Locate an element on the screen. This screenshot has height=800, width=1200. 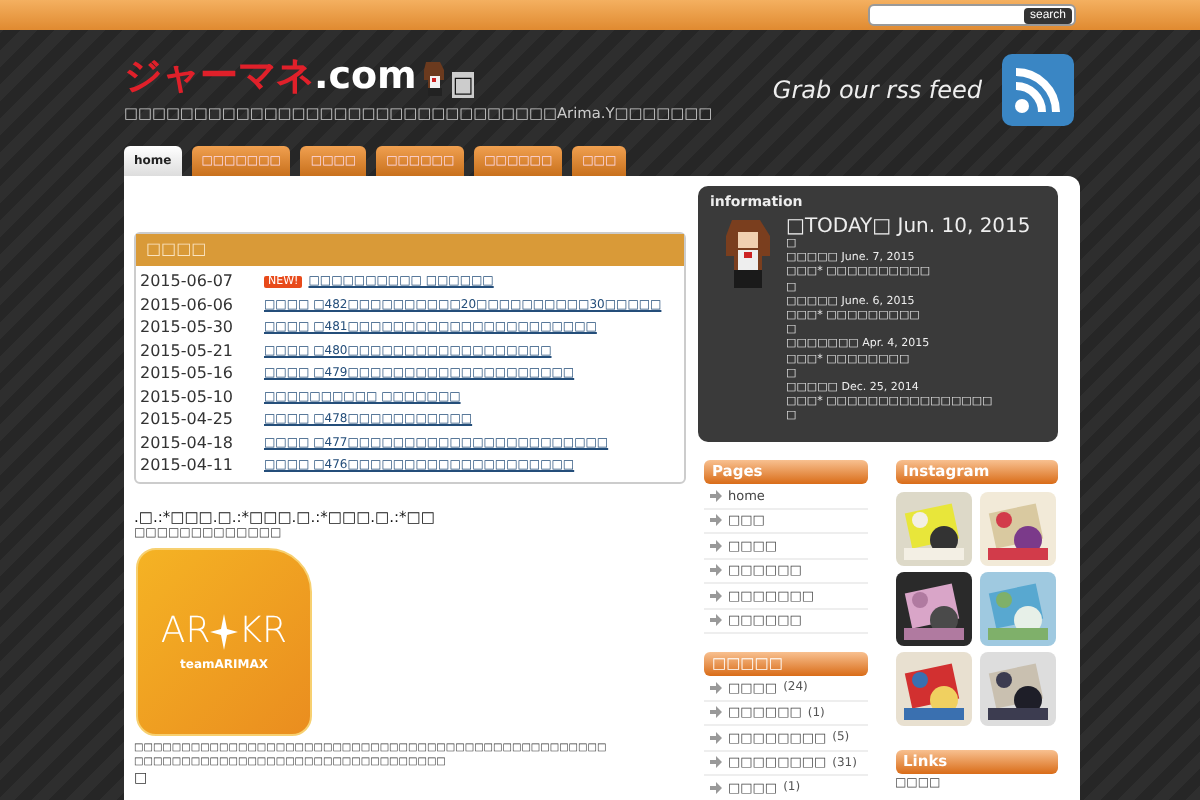
today-date: □TODAY□ Jun. 10, 2015 is located at coordinates (908, 227).